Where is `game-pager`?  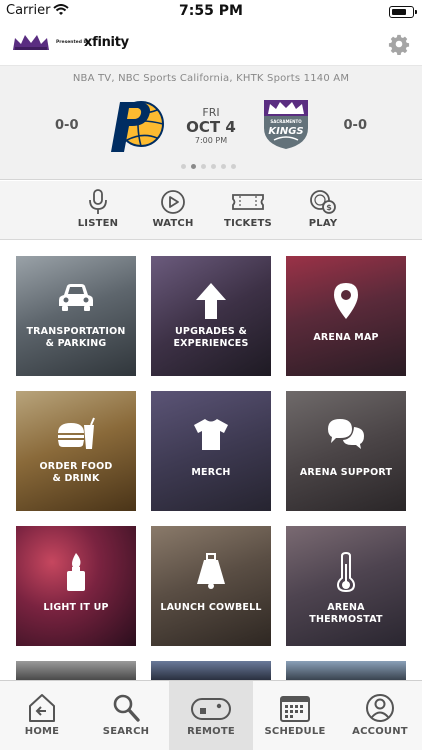
game-pager is located at coordinates (211, 167).